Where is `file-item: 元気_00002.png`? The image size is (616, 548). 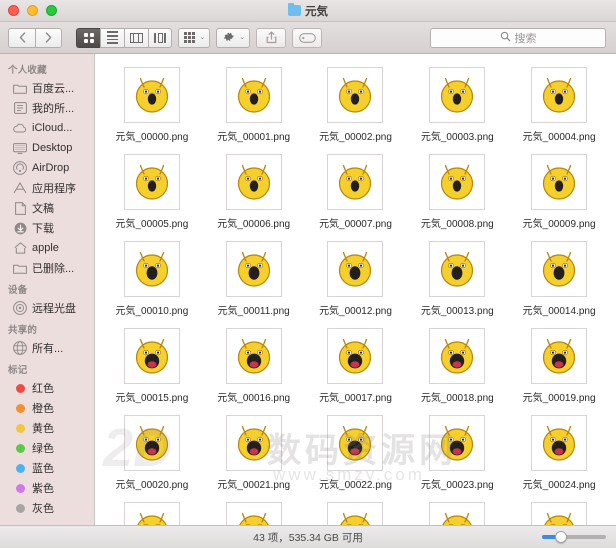 file-item: 元気_00002.png is located at coordinates (356, 105).